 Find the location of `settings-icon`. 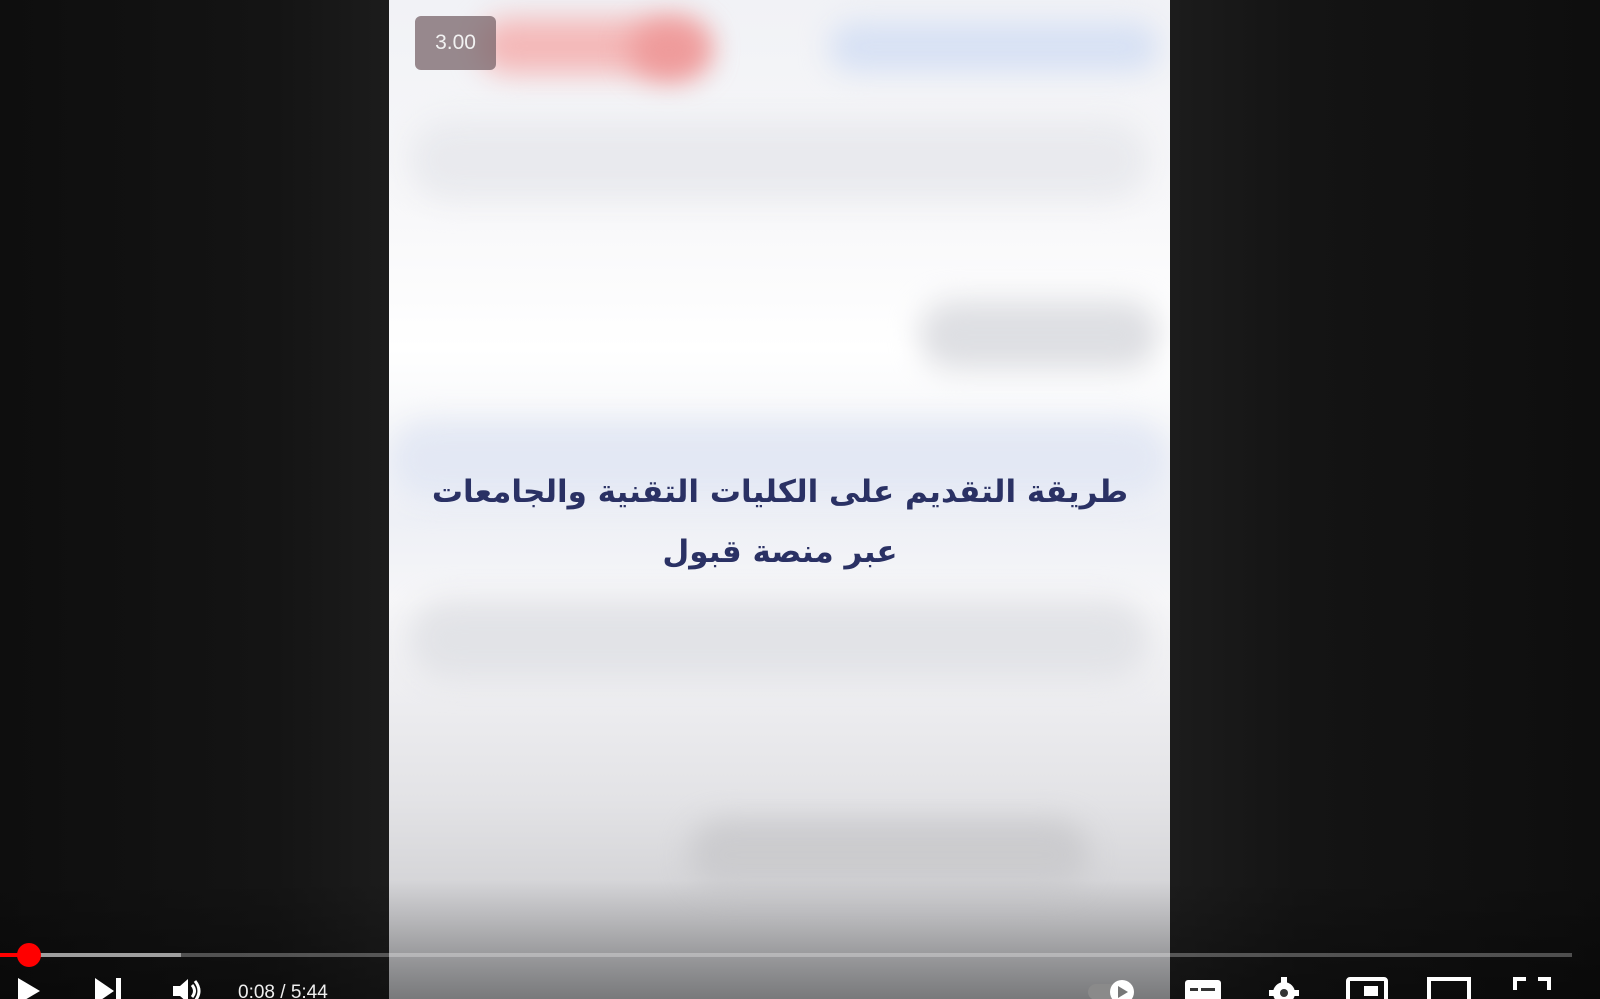

settings-icon is located at coordinates (1284, 987).